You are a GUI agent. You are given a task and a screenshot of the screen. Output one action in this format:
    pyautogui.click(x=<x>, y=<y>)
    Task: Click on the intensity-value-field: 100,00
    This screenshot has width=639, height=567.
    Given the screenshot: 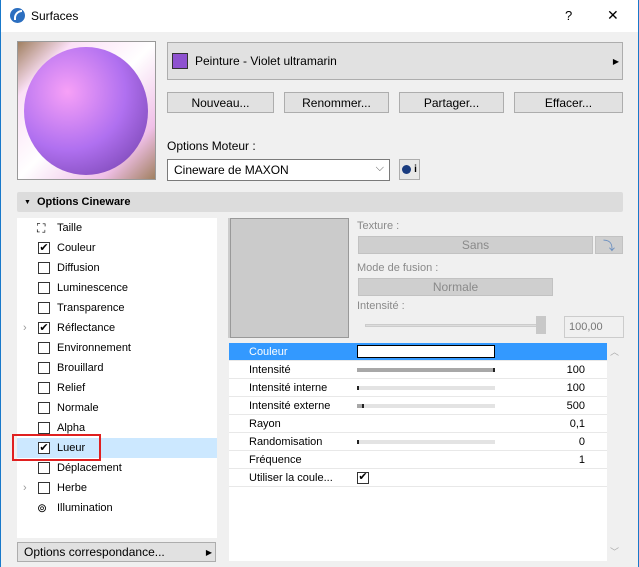 What is the action you would take?
    pyautogui.click(x=594, y=327)
    